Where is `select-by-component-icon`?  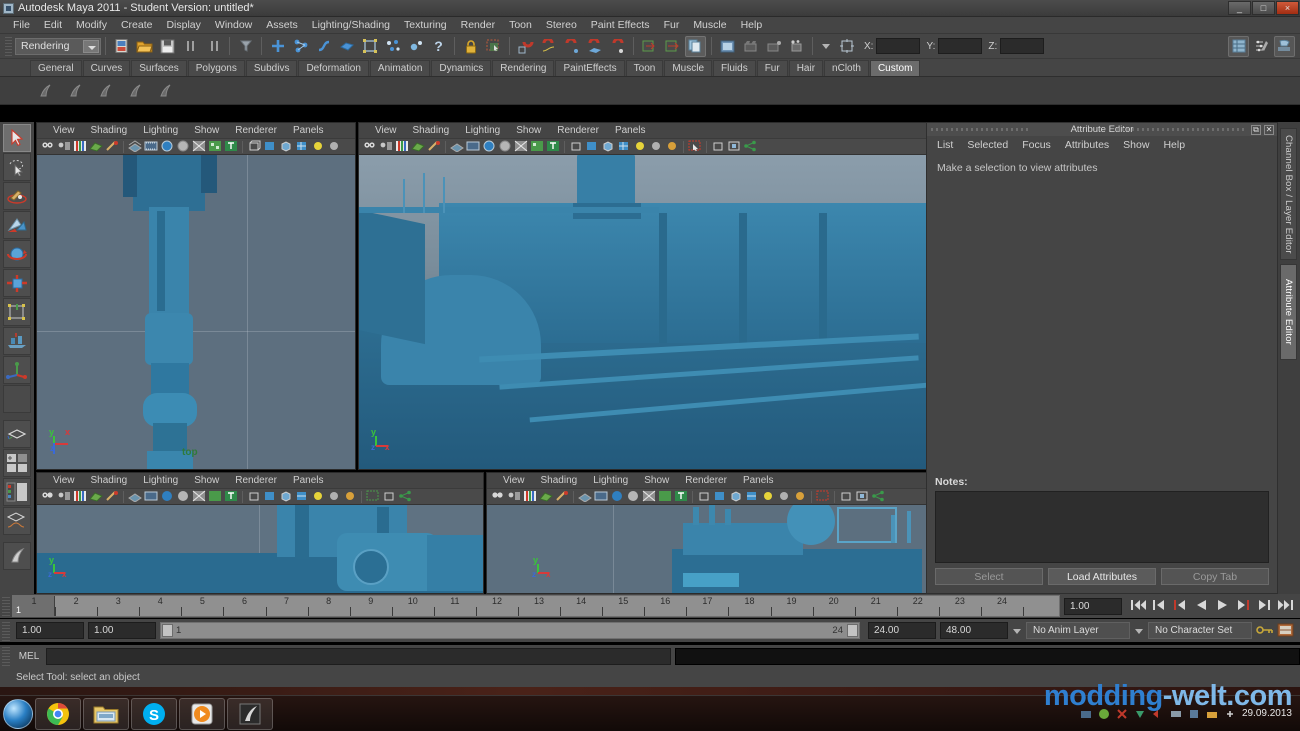
select-by-component-icon is located at coordinates (323, 46).